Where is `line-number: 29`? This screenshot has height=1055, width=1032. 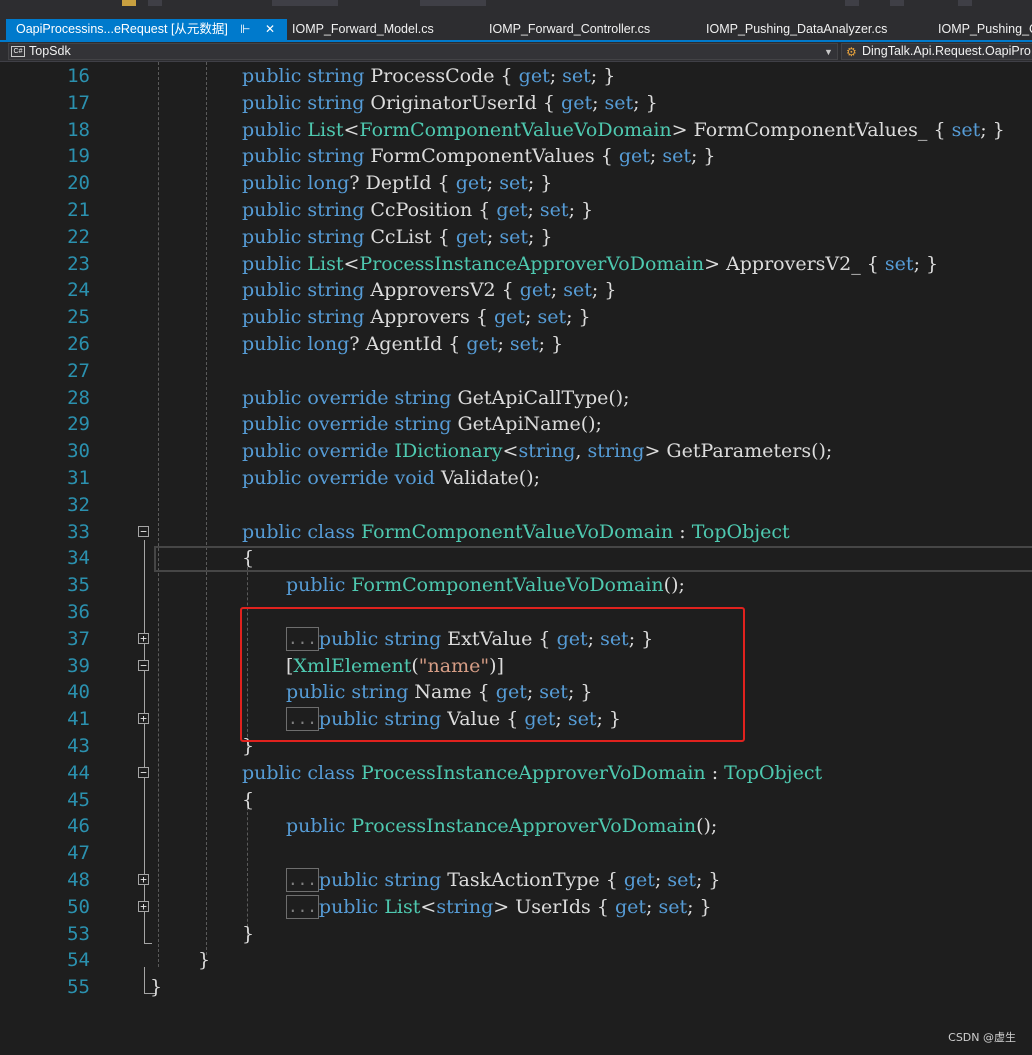
line-number: 29 is located at coordinates (78, 424).